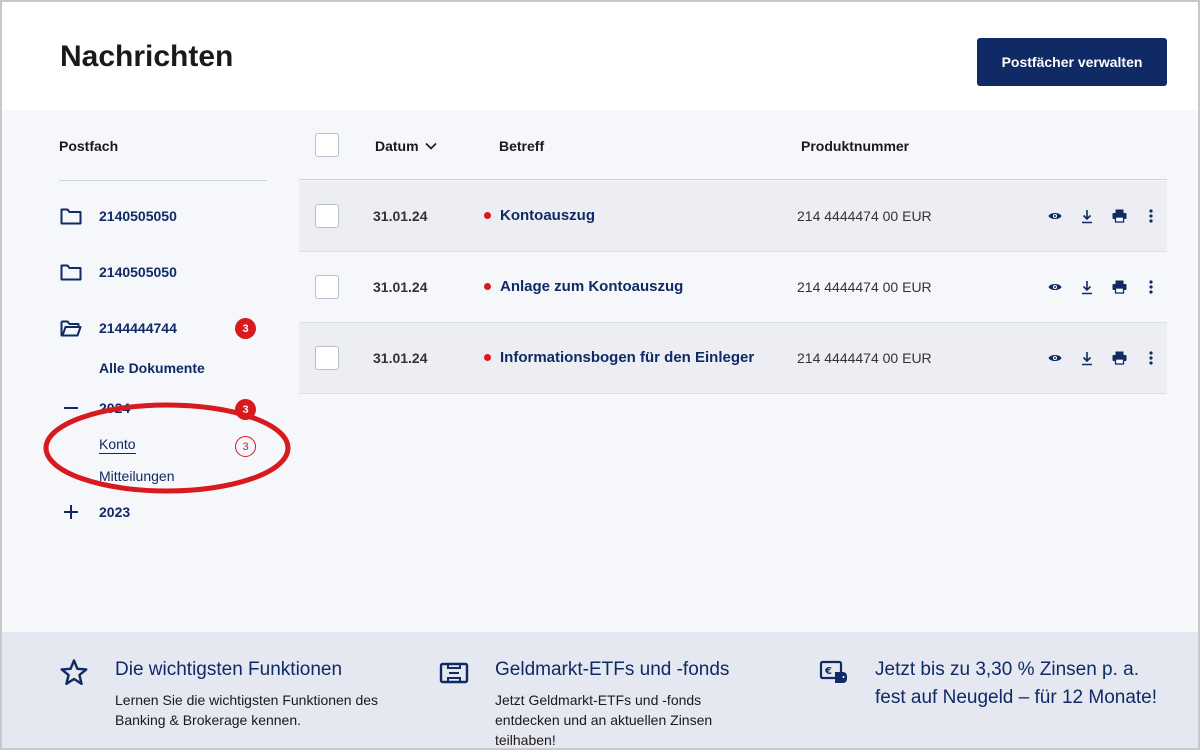 The image size is (1200, 750). I want to click on sidebar-sub-mitteilungen: Mitteilungen, so click(137, 476).